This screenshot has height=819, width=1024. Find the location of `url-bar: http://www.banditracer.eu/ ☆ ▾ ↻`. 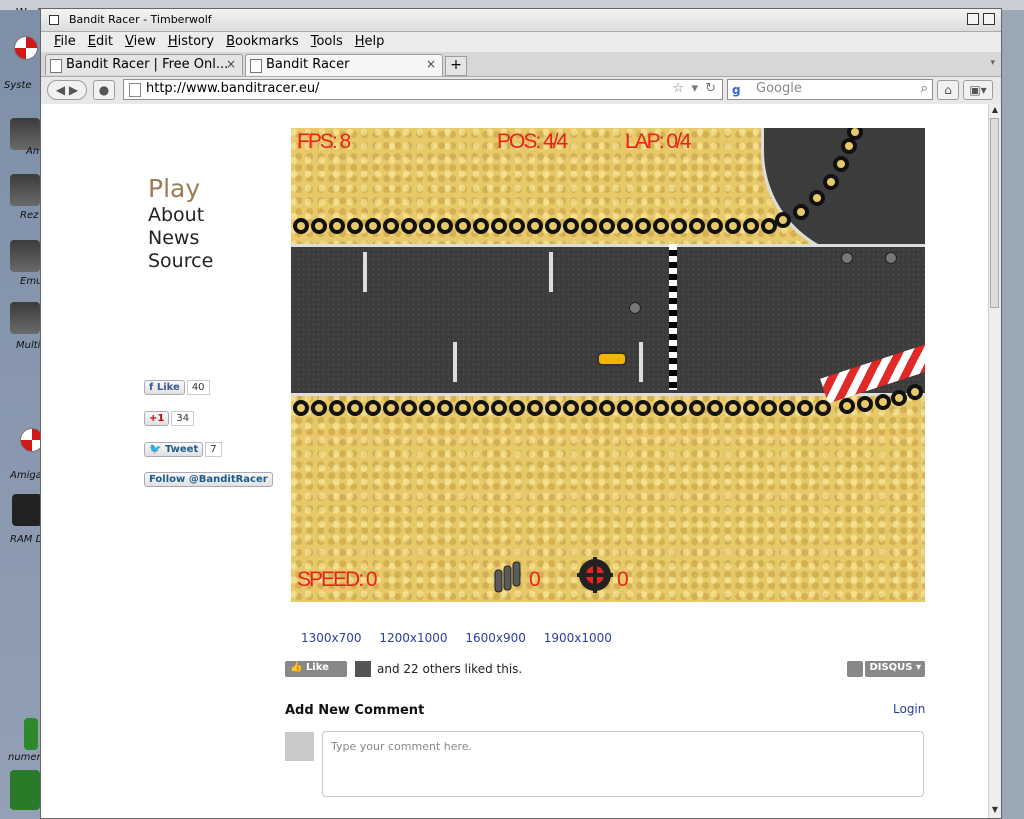

url-bar: http://www.banditracer.eu/ ☆ ▾ ↻ is located at coordinates (423, 89).